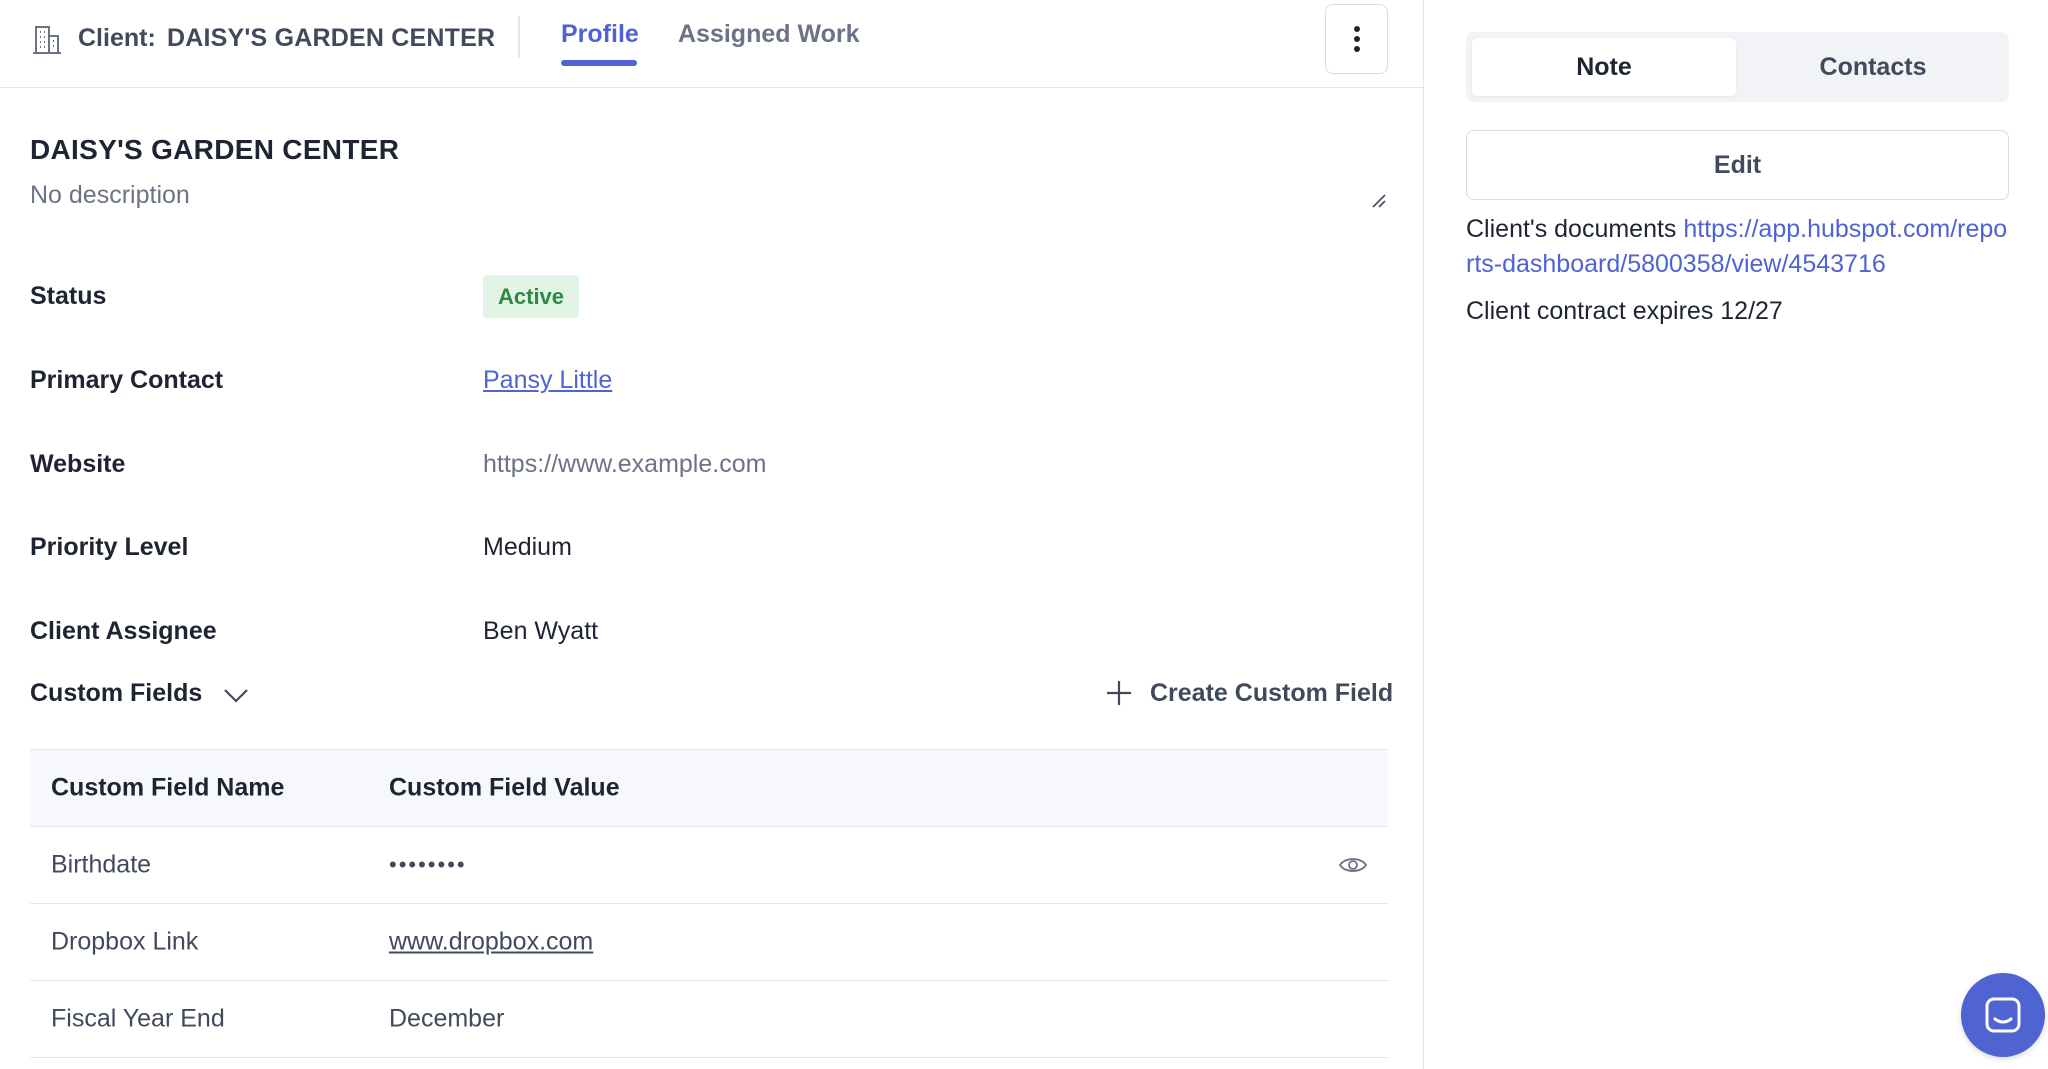  What do you see at coordinates (214, 150) in the screenshot?
I see `client-title: DAISY'S GARDEN CENTER` at bounding box center [214, 150].